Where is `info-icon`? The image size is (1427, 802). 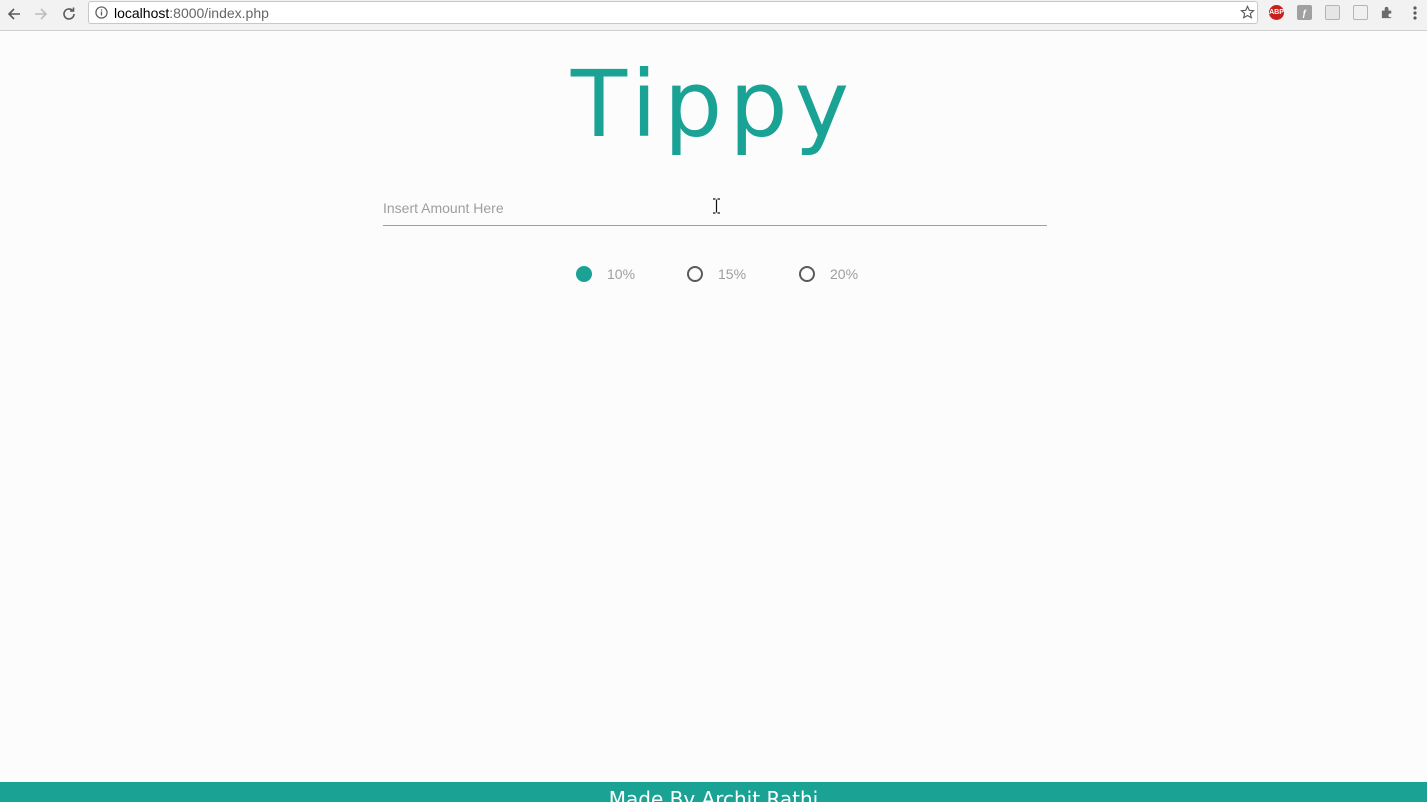
info-icon is located at coordinates (101, 12).